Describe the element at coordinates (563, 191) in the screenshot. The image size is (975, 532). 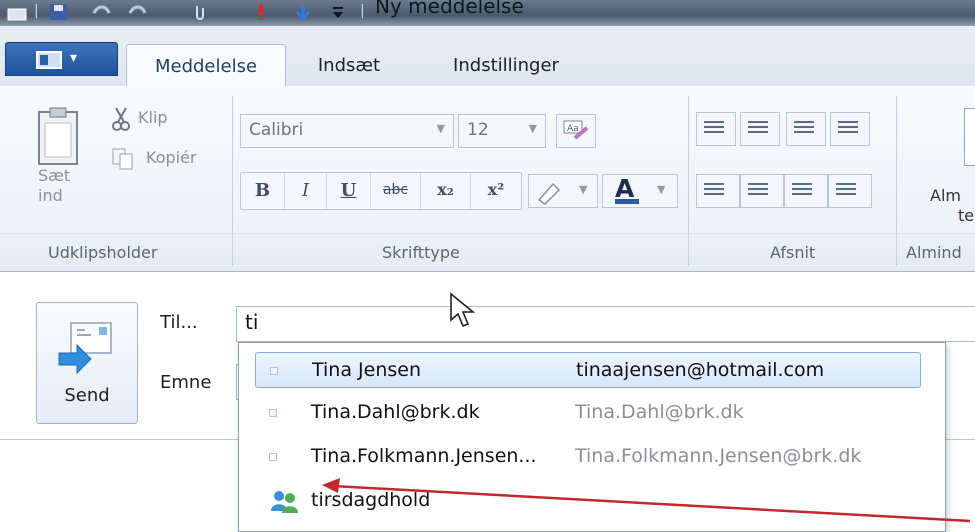
I see `highlight-button: ▼` at that location.